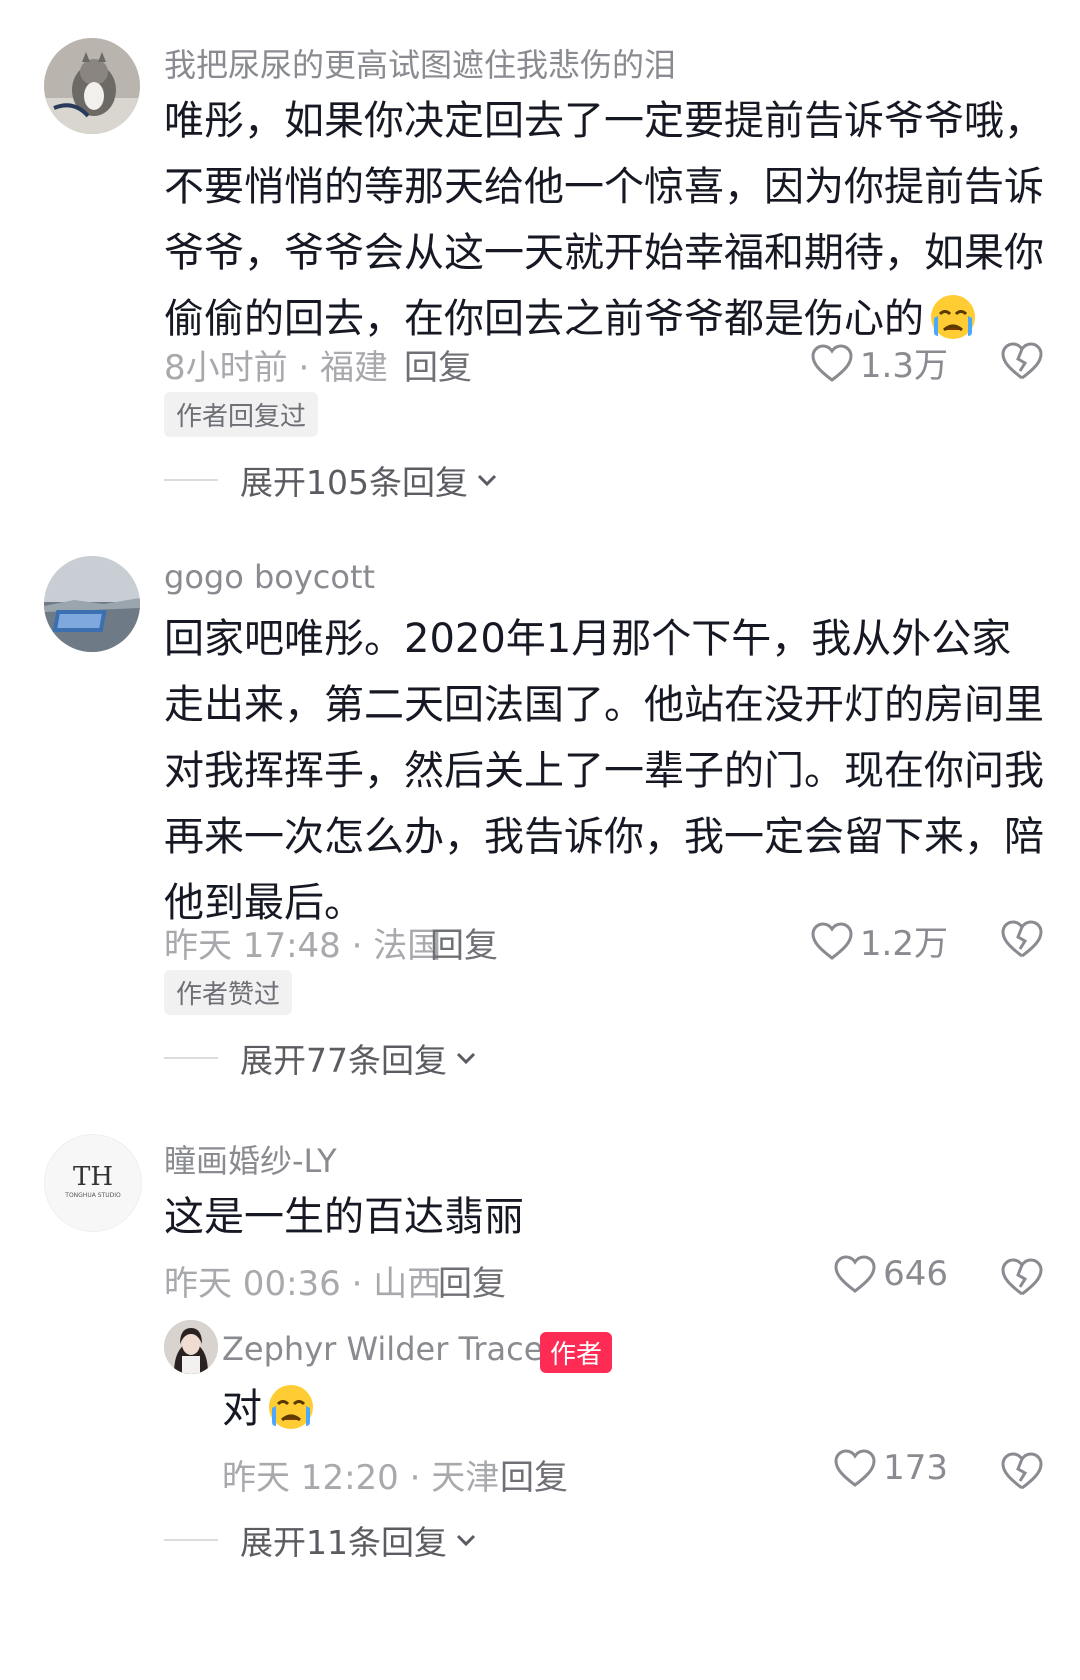 The width and height of the screenshot is (1080, 1680). I want to click on author-tag-badge: 作者, so click(576, 1352).